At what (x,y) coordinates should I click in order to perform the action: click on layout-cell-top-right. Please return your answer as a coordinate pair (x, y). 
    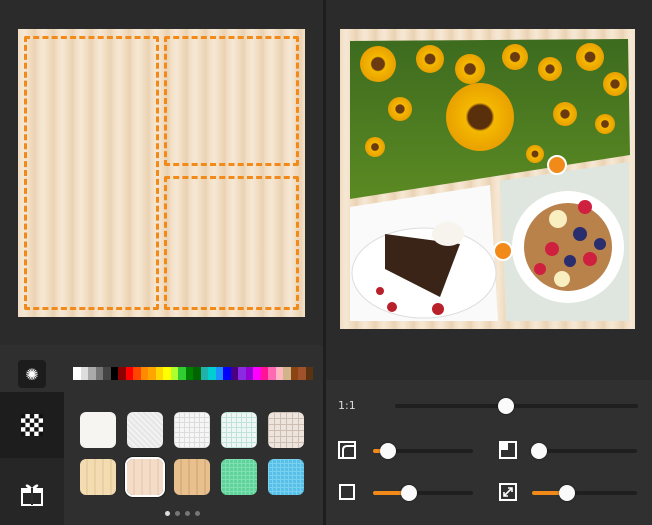
    Looking at the image, I should click on (231, 101).